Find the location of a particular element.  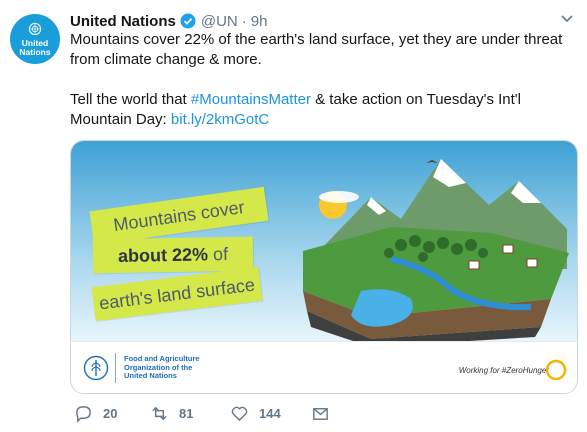

heart-icon is located at coordinates (239, 414).